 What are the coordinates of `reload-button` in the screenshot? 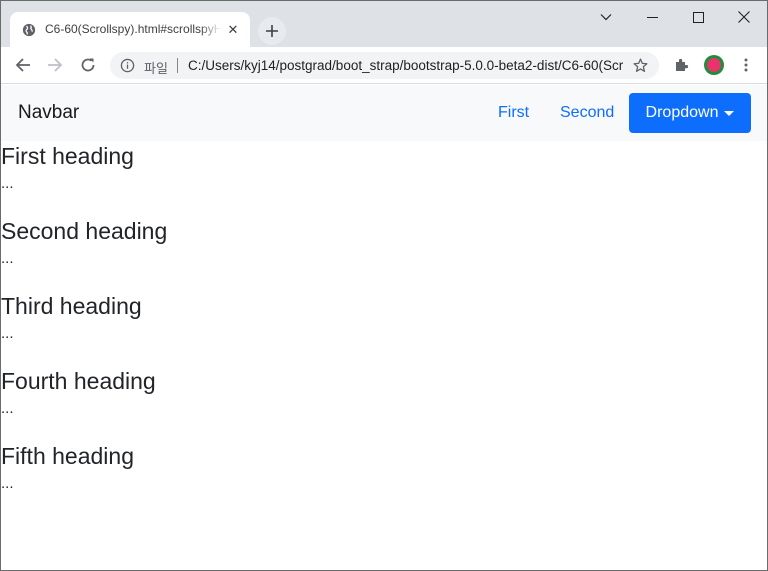 It's located at (88, 65).